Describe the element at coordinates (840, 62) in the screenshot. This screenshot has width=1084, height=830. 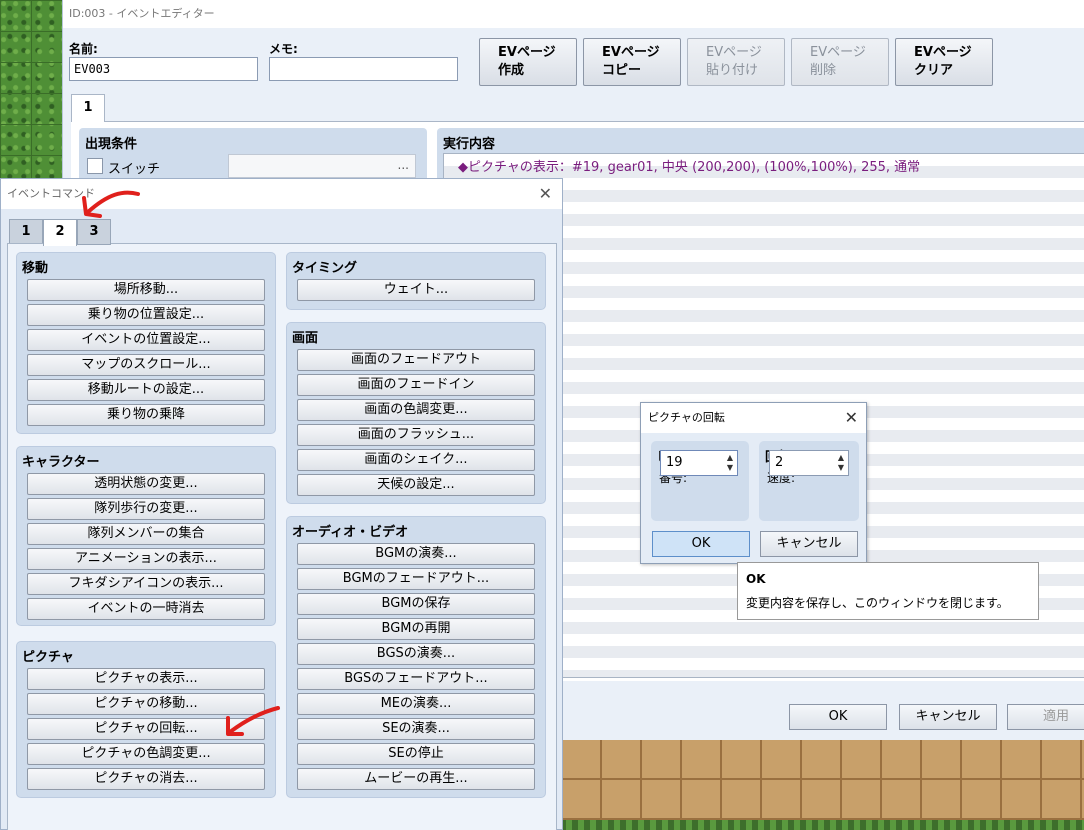
I see `ev-page-delete-button: EVページ 削除` at that location.